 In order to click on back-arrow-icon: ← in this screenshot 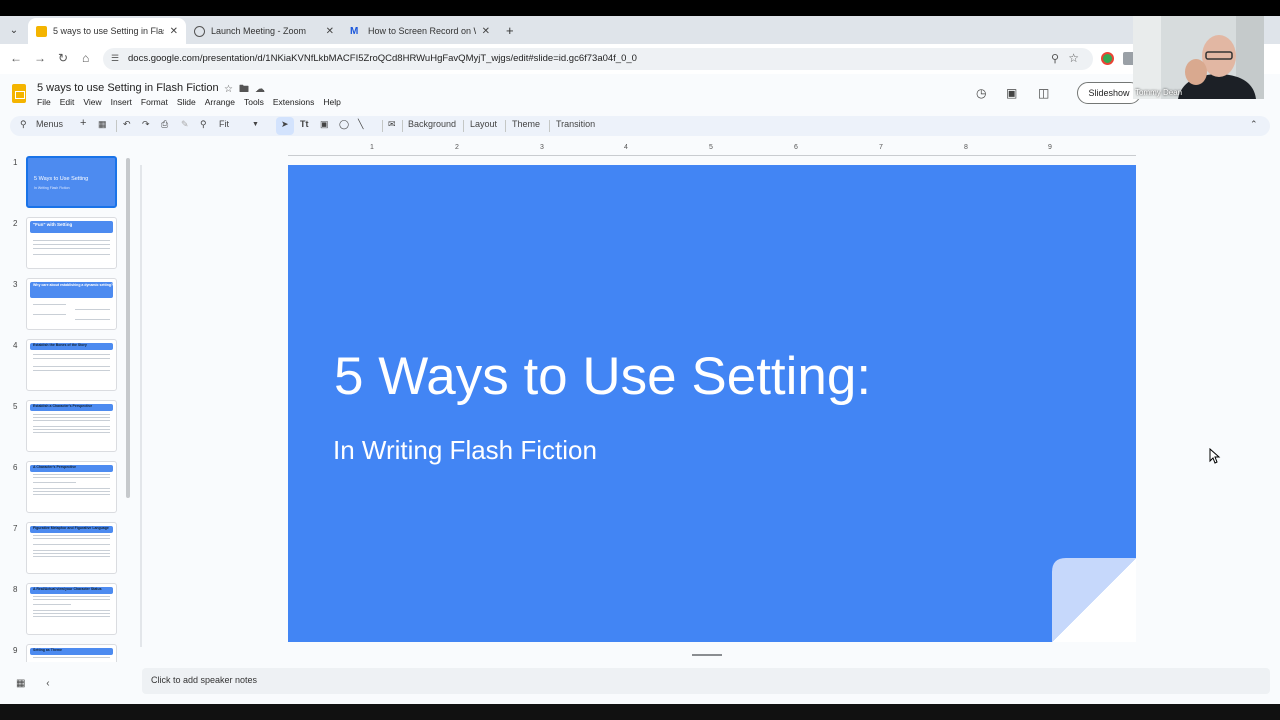, I will do `click(16, 58)`.